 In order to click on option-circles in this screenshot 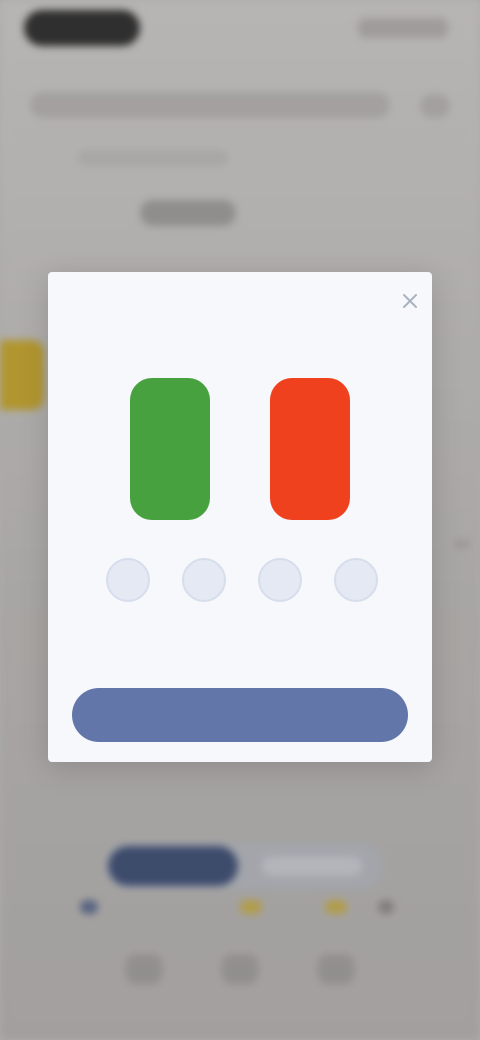, I will do `click(240, 598)`.